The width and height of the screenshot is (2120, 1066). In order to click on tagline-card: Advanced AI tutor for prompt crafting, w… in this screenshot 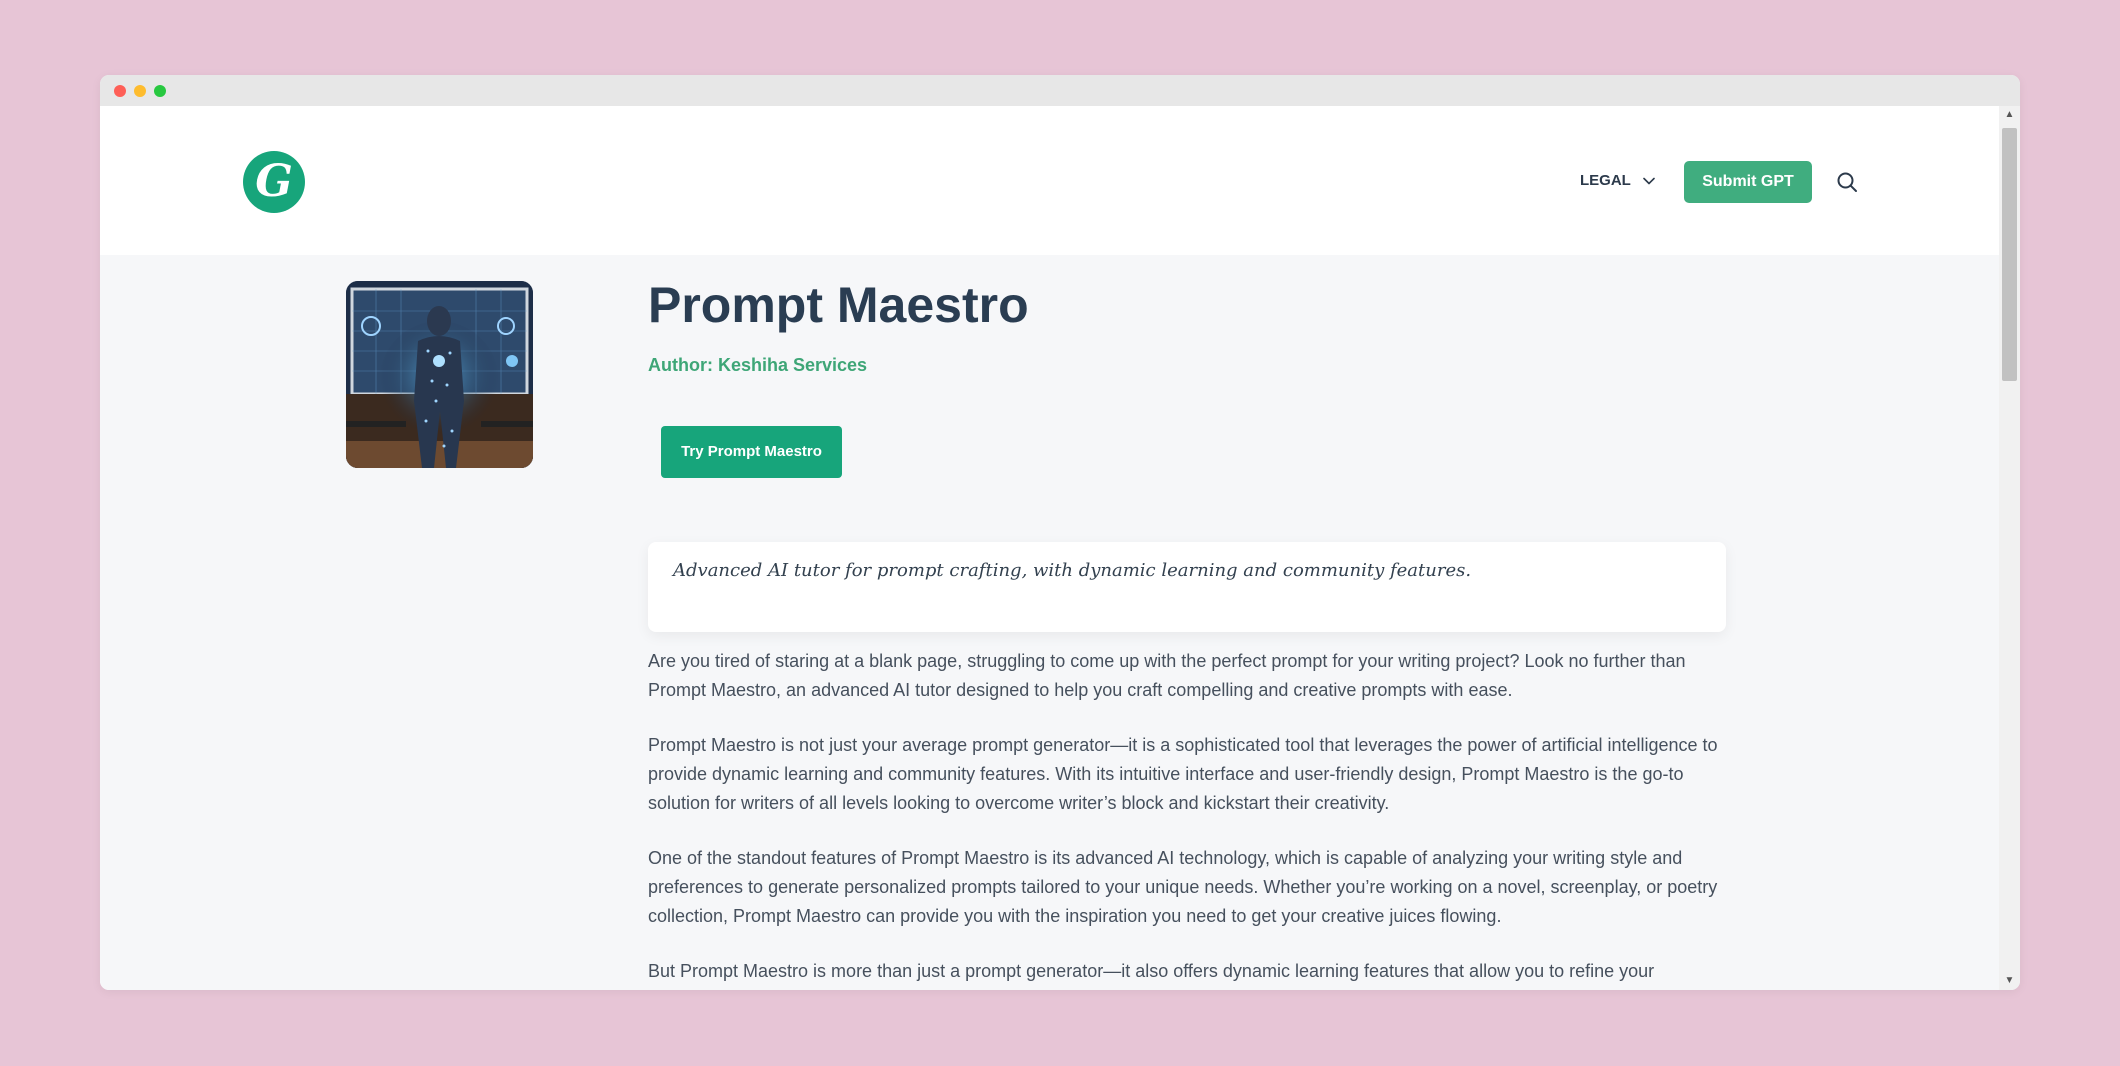, I will do `click(1187, 587)`.